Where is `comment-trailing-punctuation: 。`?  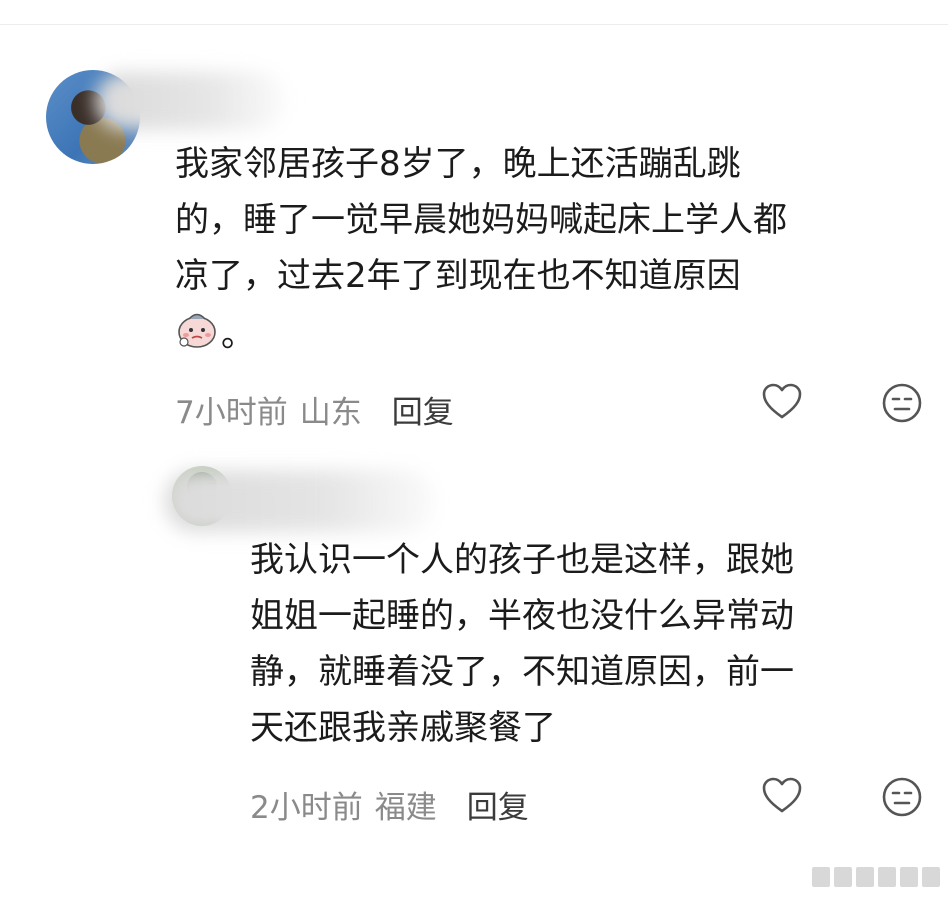 comment-trailing-punctuation: 。 is located at coordinates (238, 335).